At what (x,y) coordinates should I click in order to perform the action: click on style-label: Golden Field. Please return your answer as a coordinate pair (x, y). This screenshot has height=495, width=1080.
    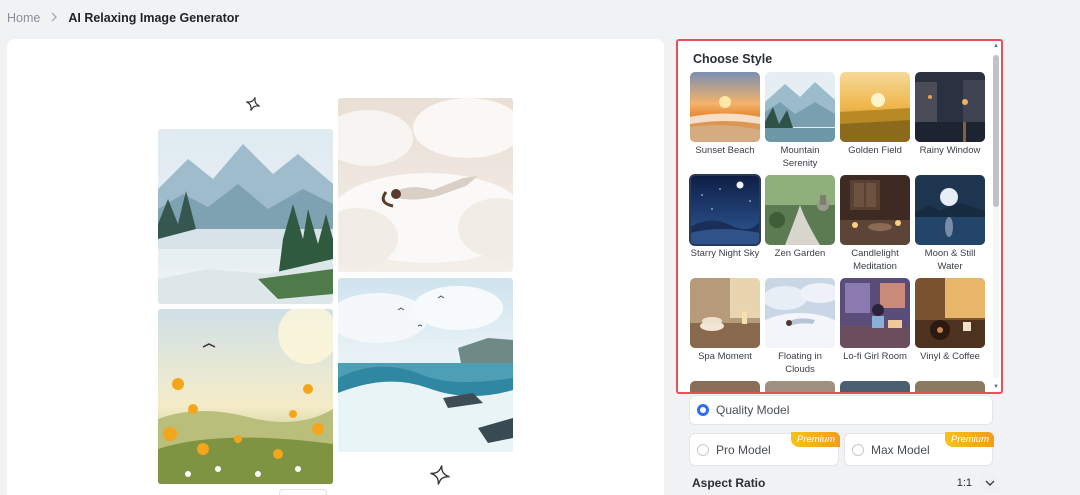
    Looking at the image, I should click on (875, 150).